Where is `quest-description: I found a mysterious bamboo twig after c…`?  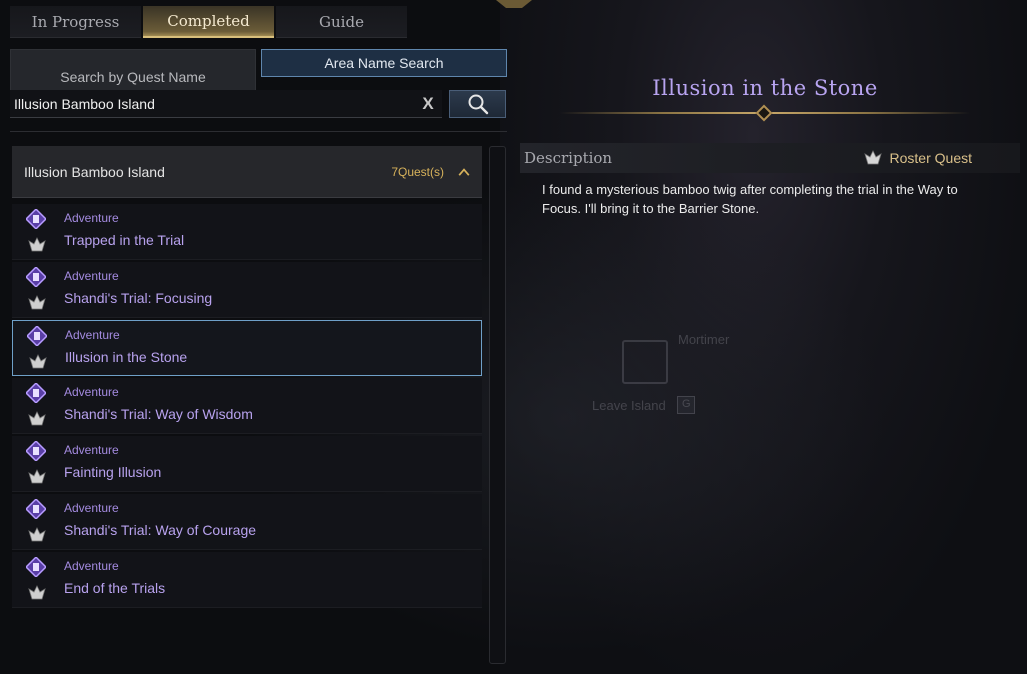 quest-description: I found a mysterious bamboo twig after c… is located at coordinates (750, 199).